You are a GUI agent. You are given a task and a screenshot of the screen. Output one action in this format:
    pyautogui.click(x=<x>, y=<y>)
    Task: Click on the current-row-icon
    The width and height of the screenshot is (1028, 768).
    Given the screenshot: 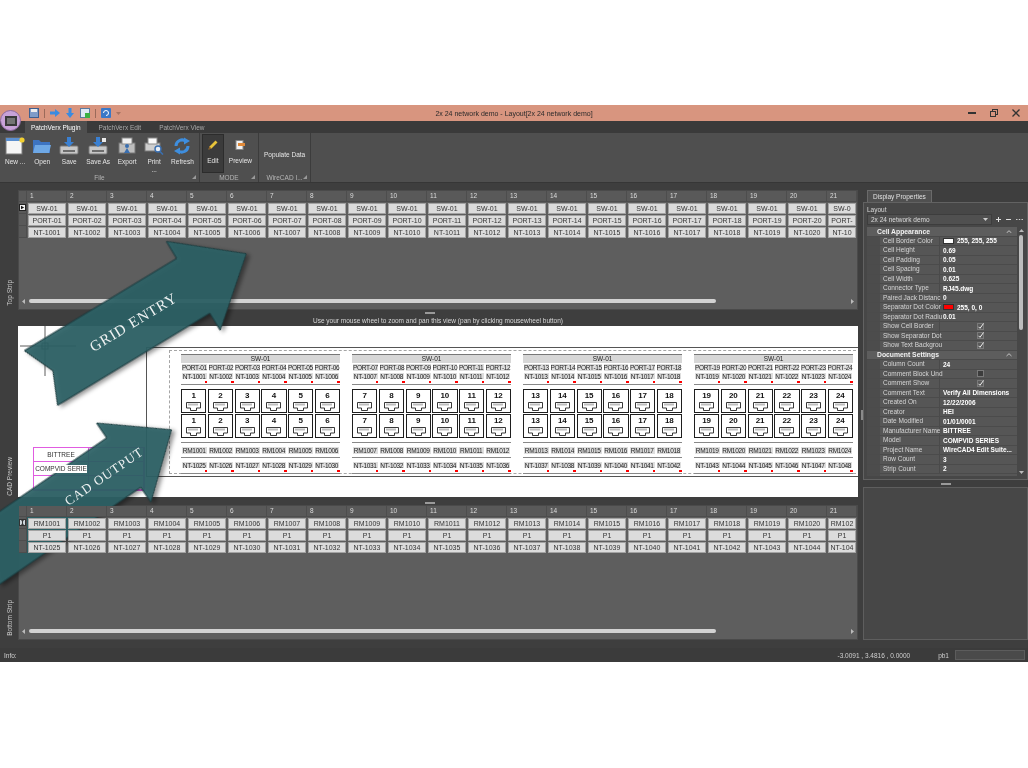 What is the action you would take?
    pyautogui.click(x=22, y=207)
    